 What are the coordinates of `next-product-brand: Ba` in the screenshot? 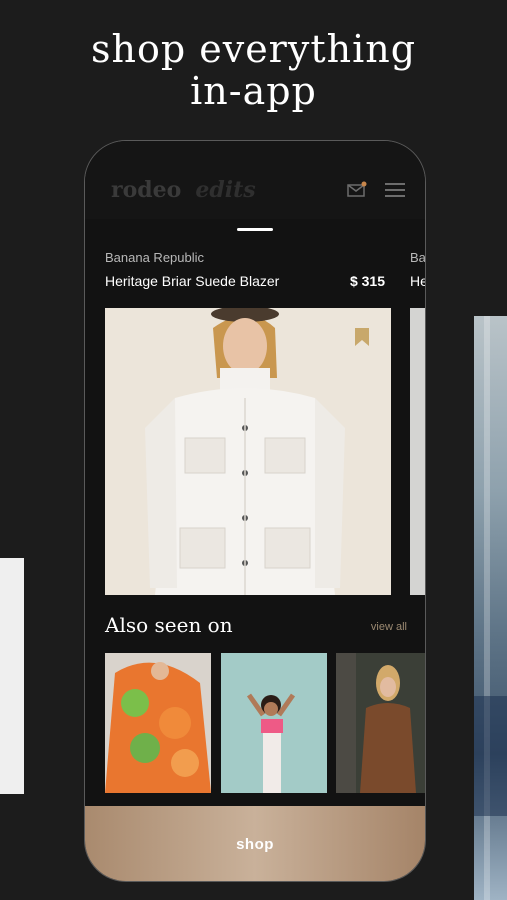 It's located at (418, 257).